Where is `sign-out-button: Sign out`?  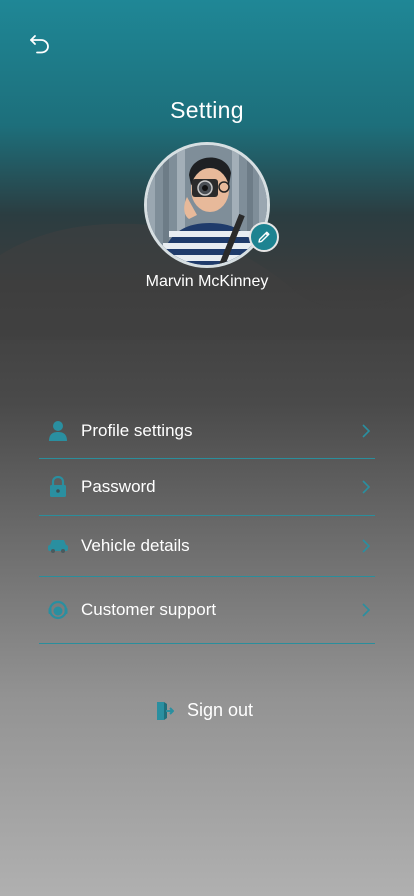 sign-out-button: Sign out is located at coordinates (204, 710).